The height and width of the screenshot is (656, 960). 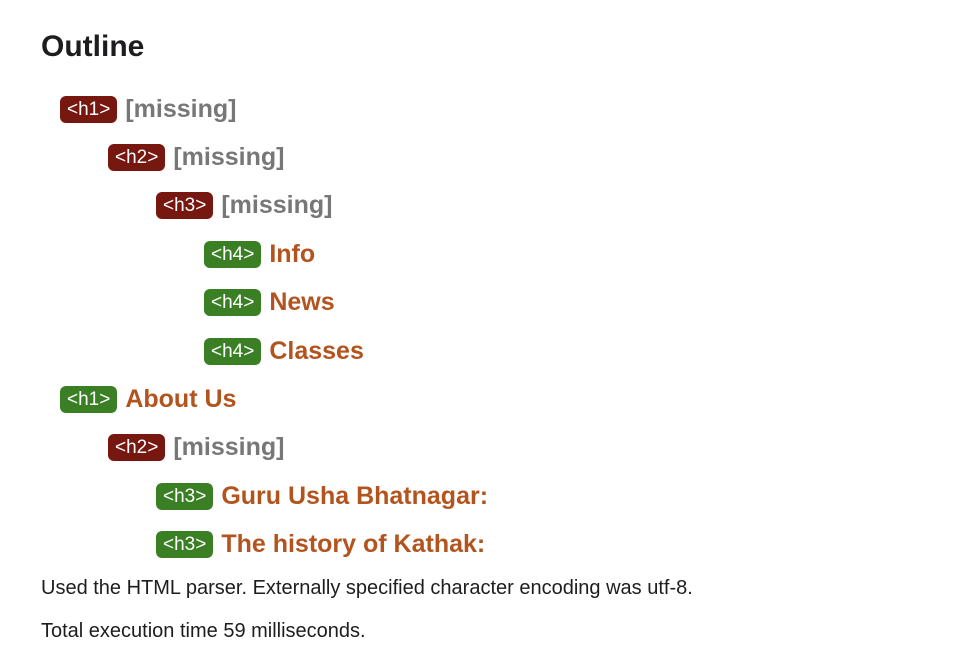 I want to click on heading-text: Classes, so click(x=316, y=350).